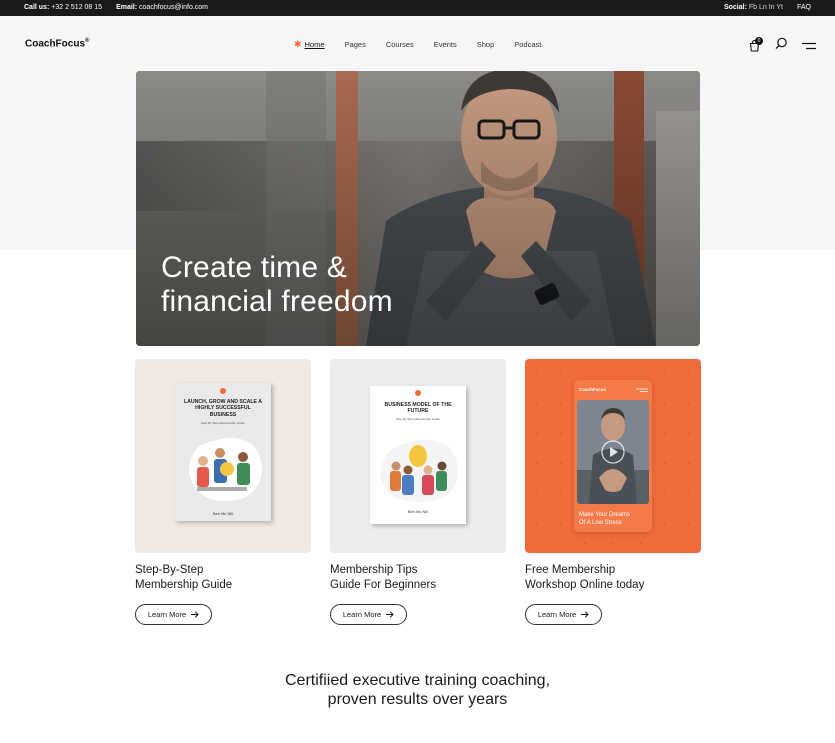 The height and width of the screenshot is (743, 835). Describe the element at coordinates (223, 577) in the screenshot. I see `card-title: Step-By-Step Membership Guide` at that location.